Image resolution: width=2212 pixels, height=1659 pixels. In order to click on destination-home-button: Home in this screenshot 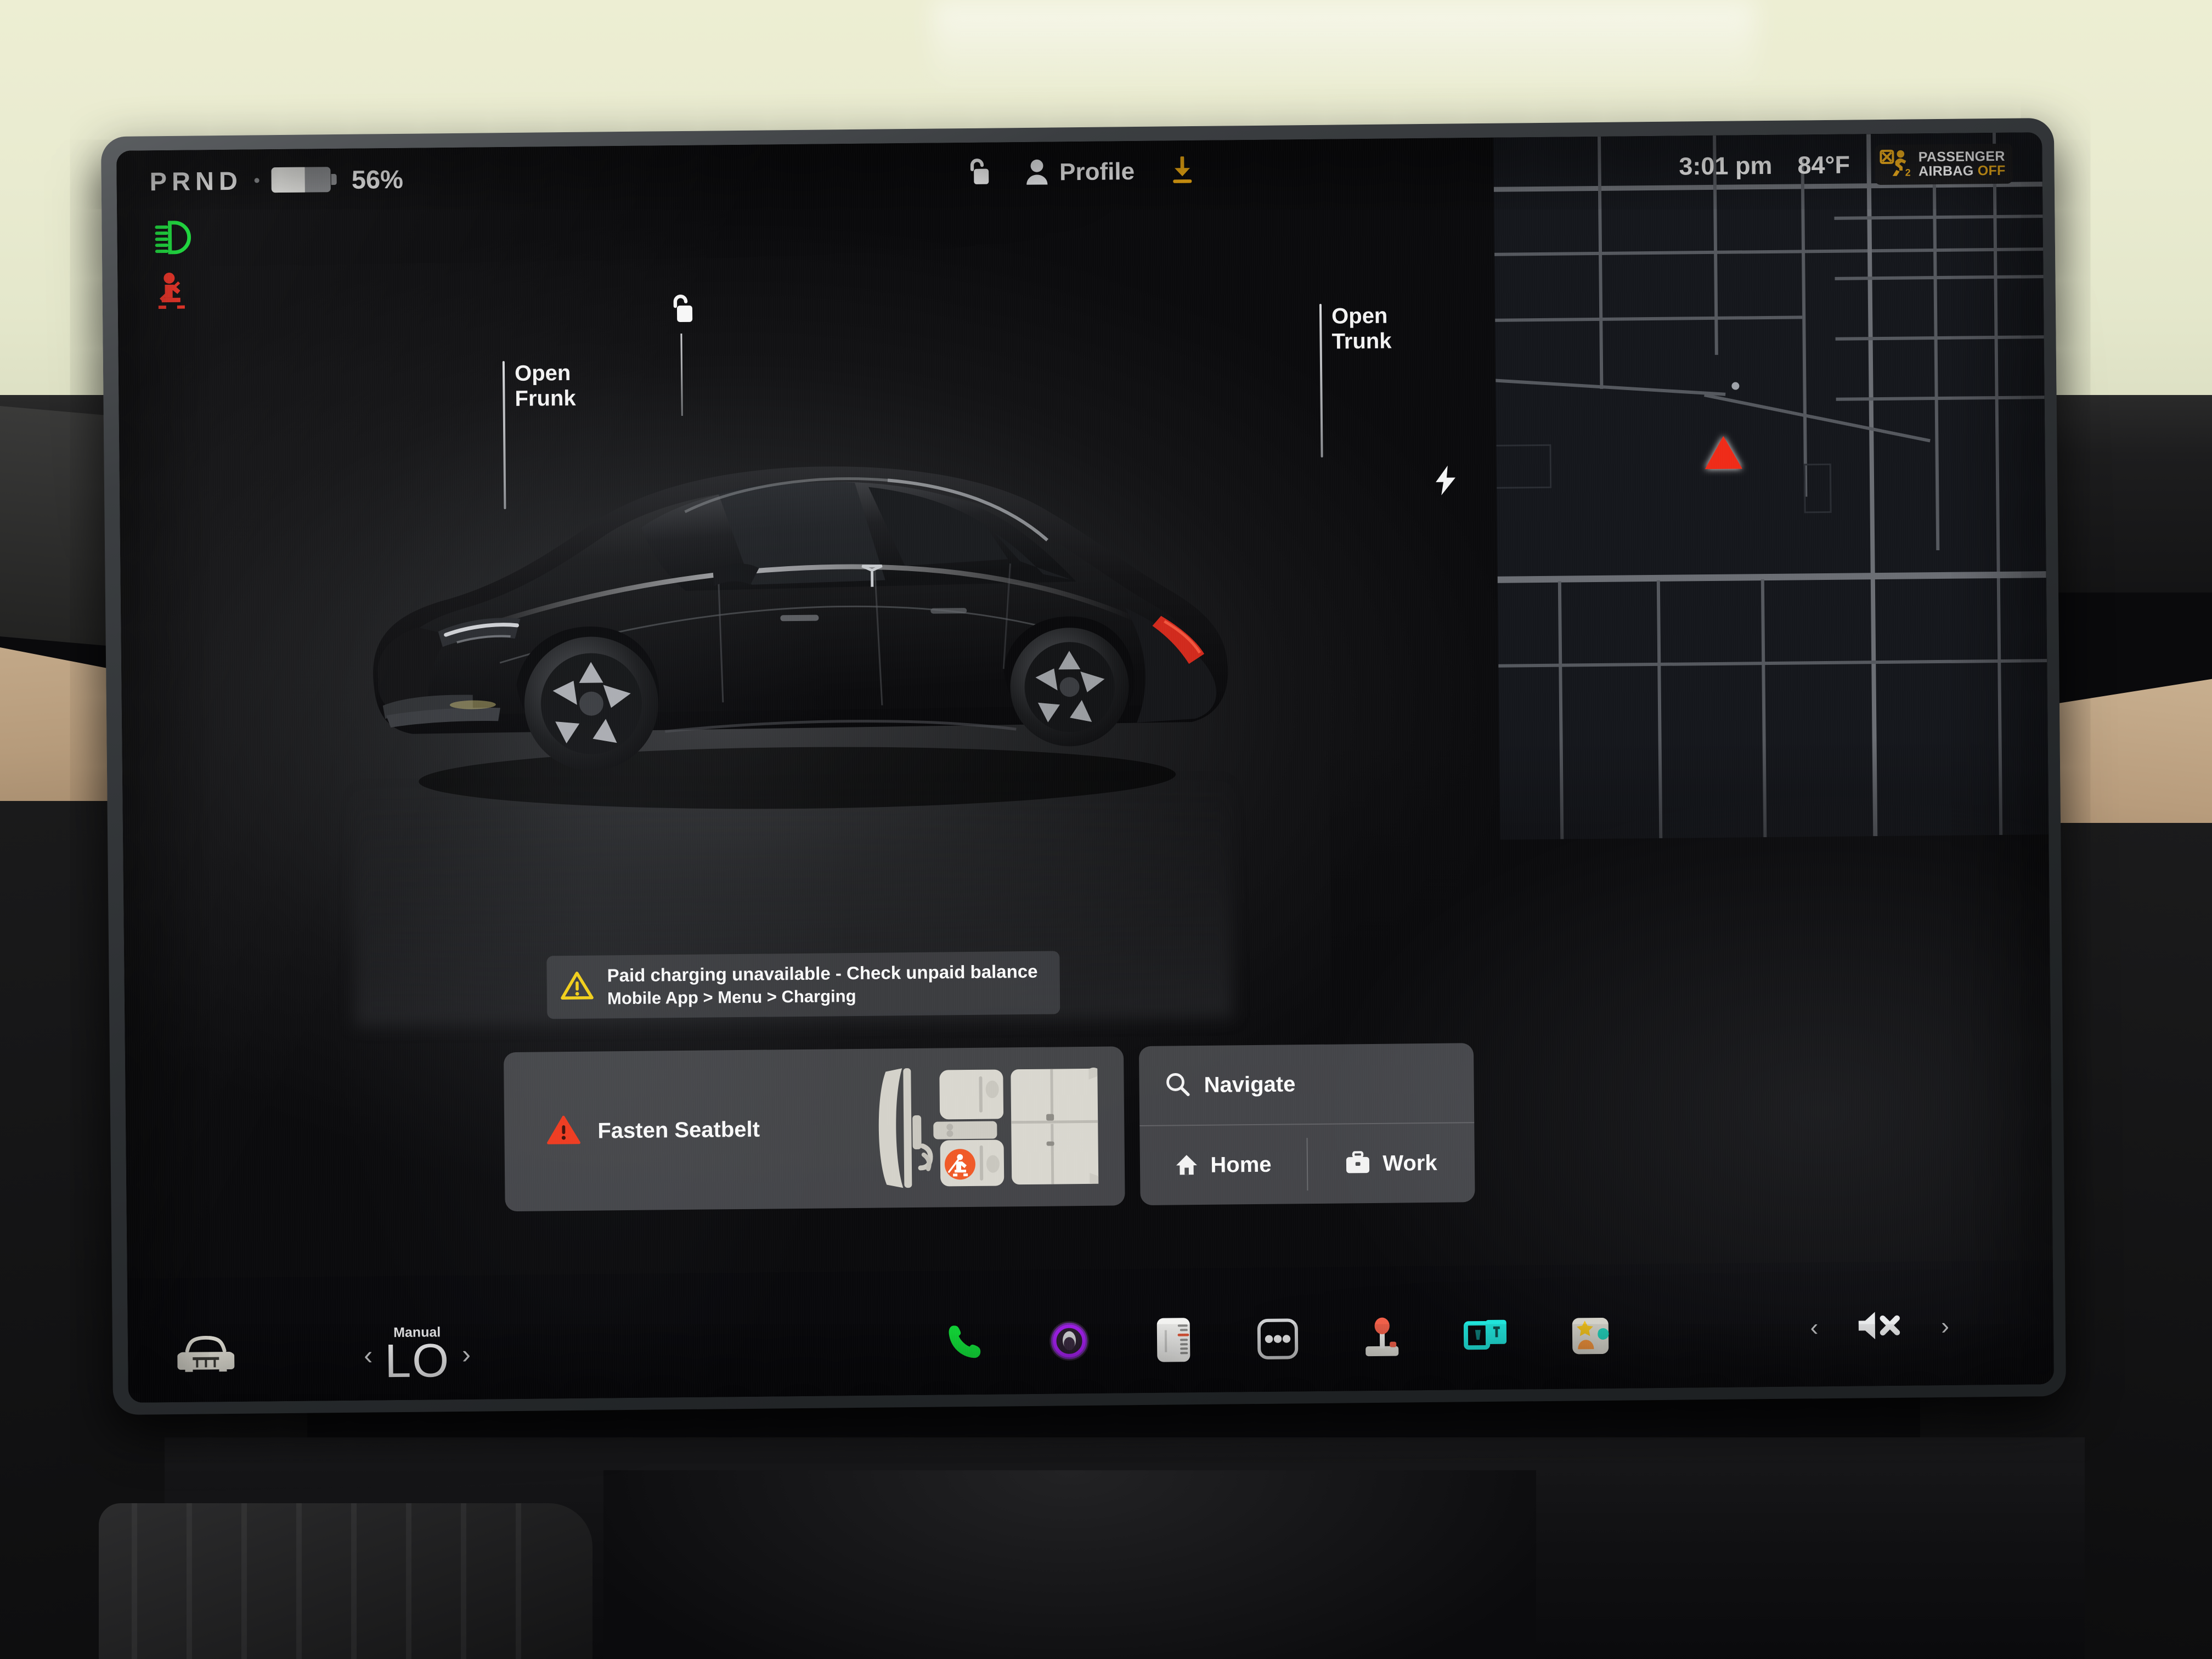, I will do `click(1224, 1166)`.